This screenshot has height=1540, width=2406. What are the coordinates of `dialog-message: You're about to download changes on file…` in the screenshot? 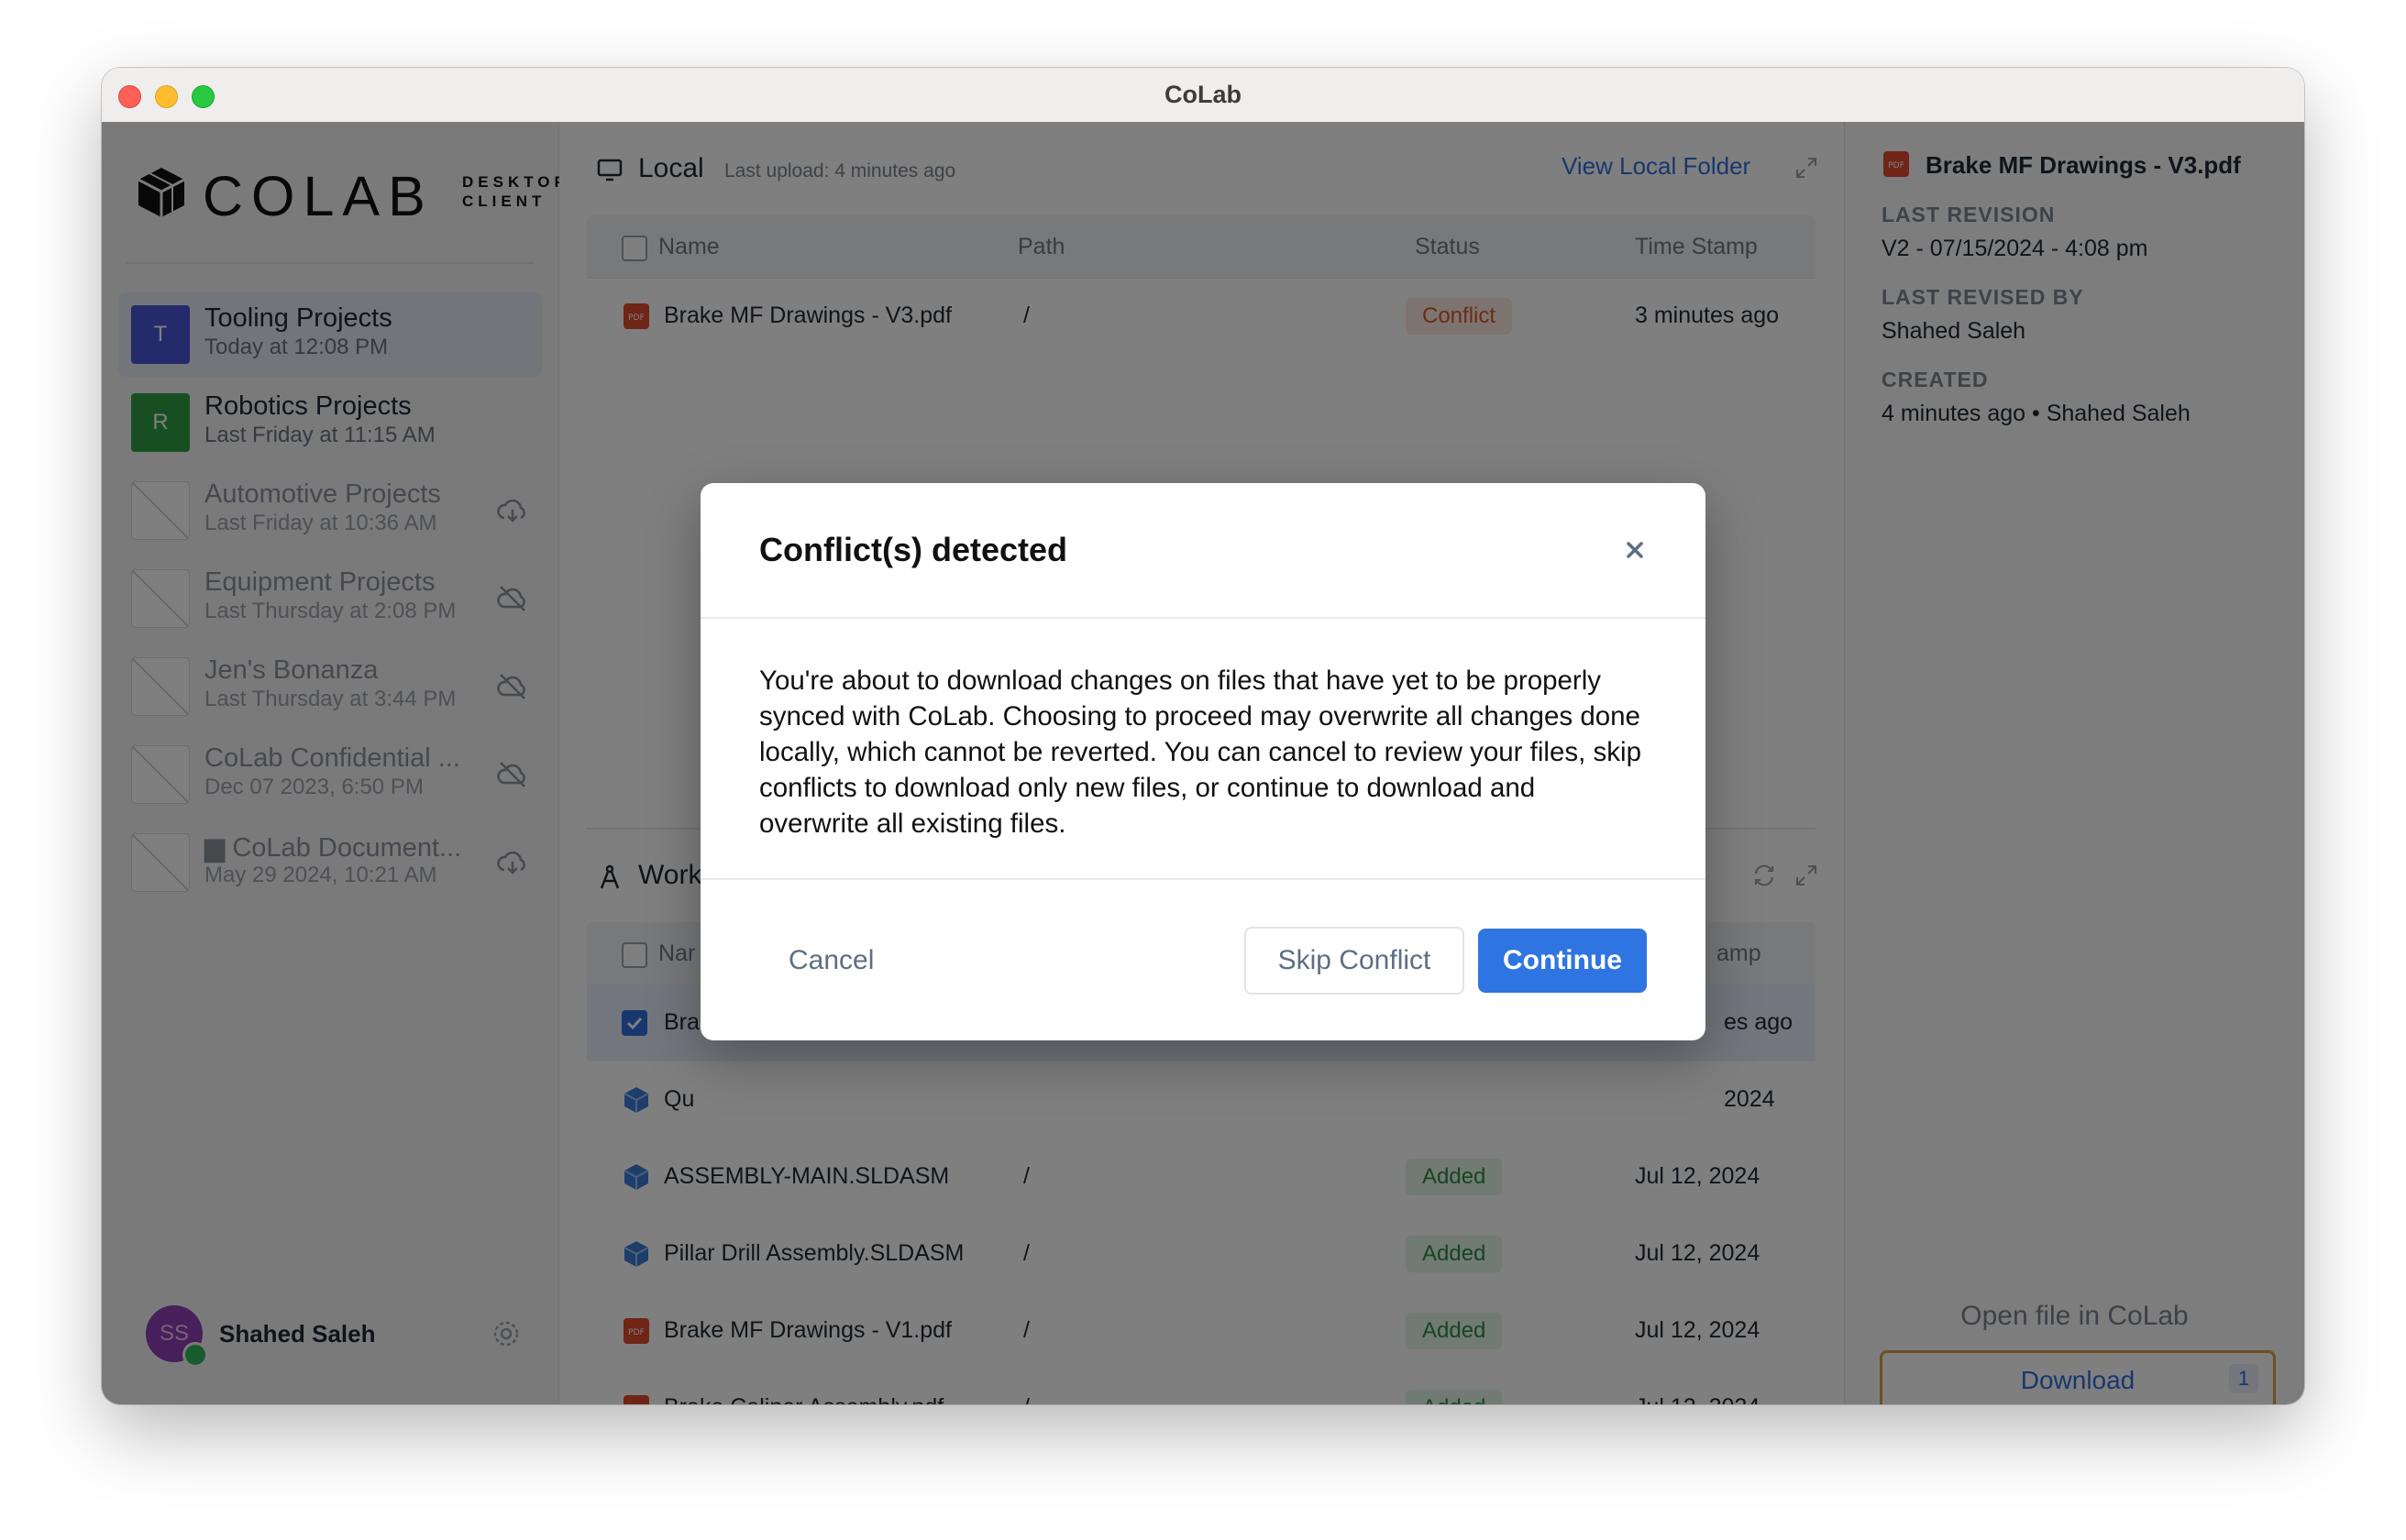 It's located at (1200, 752).